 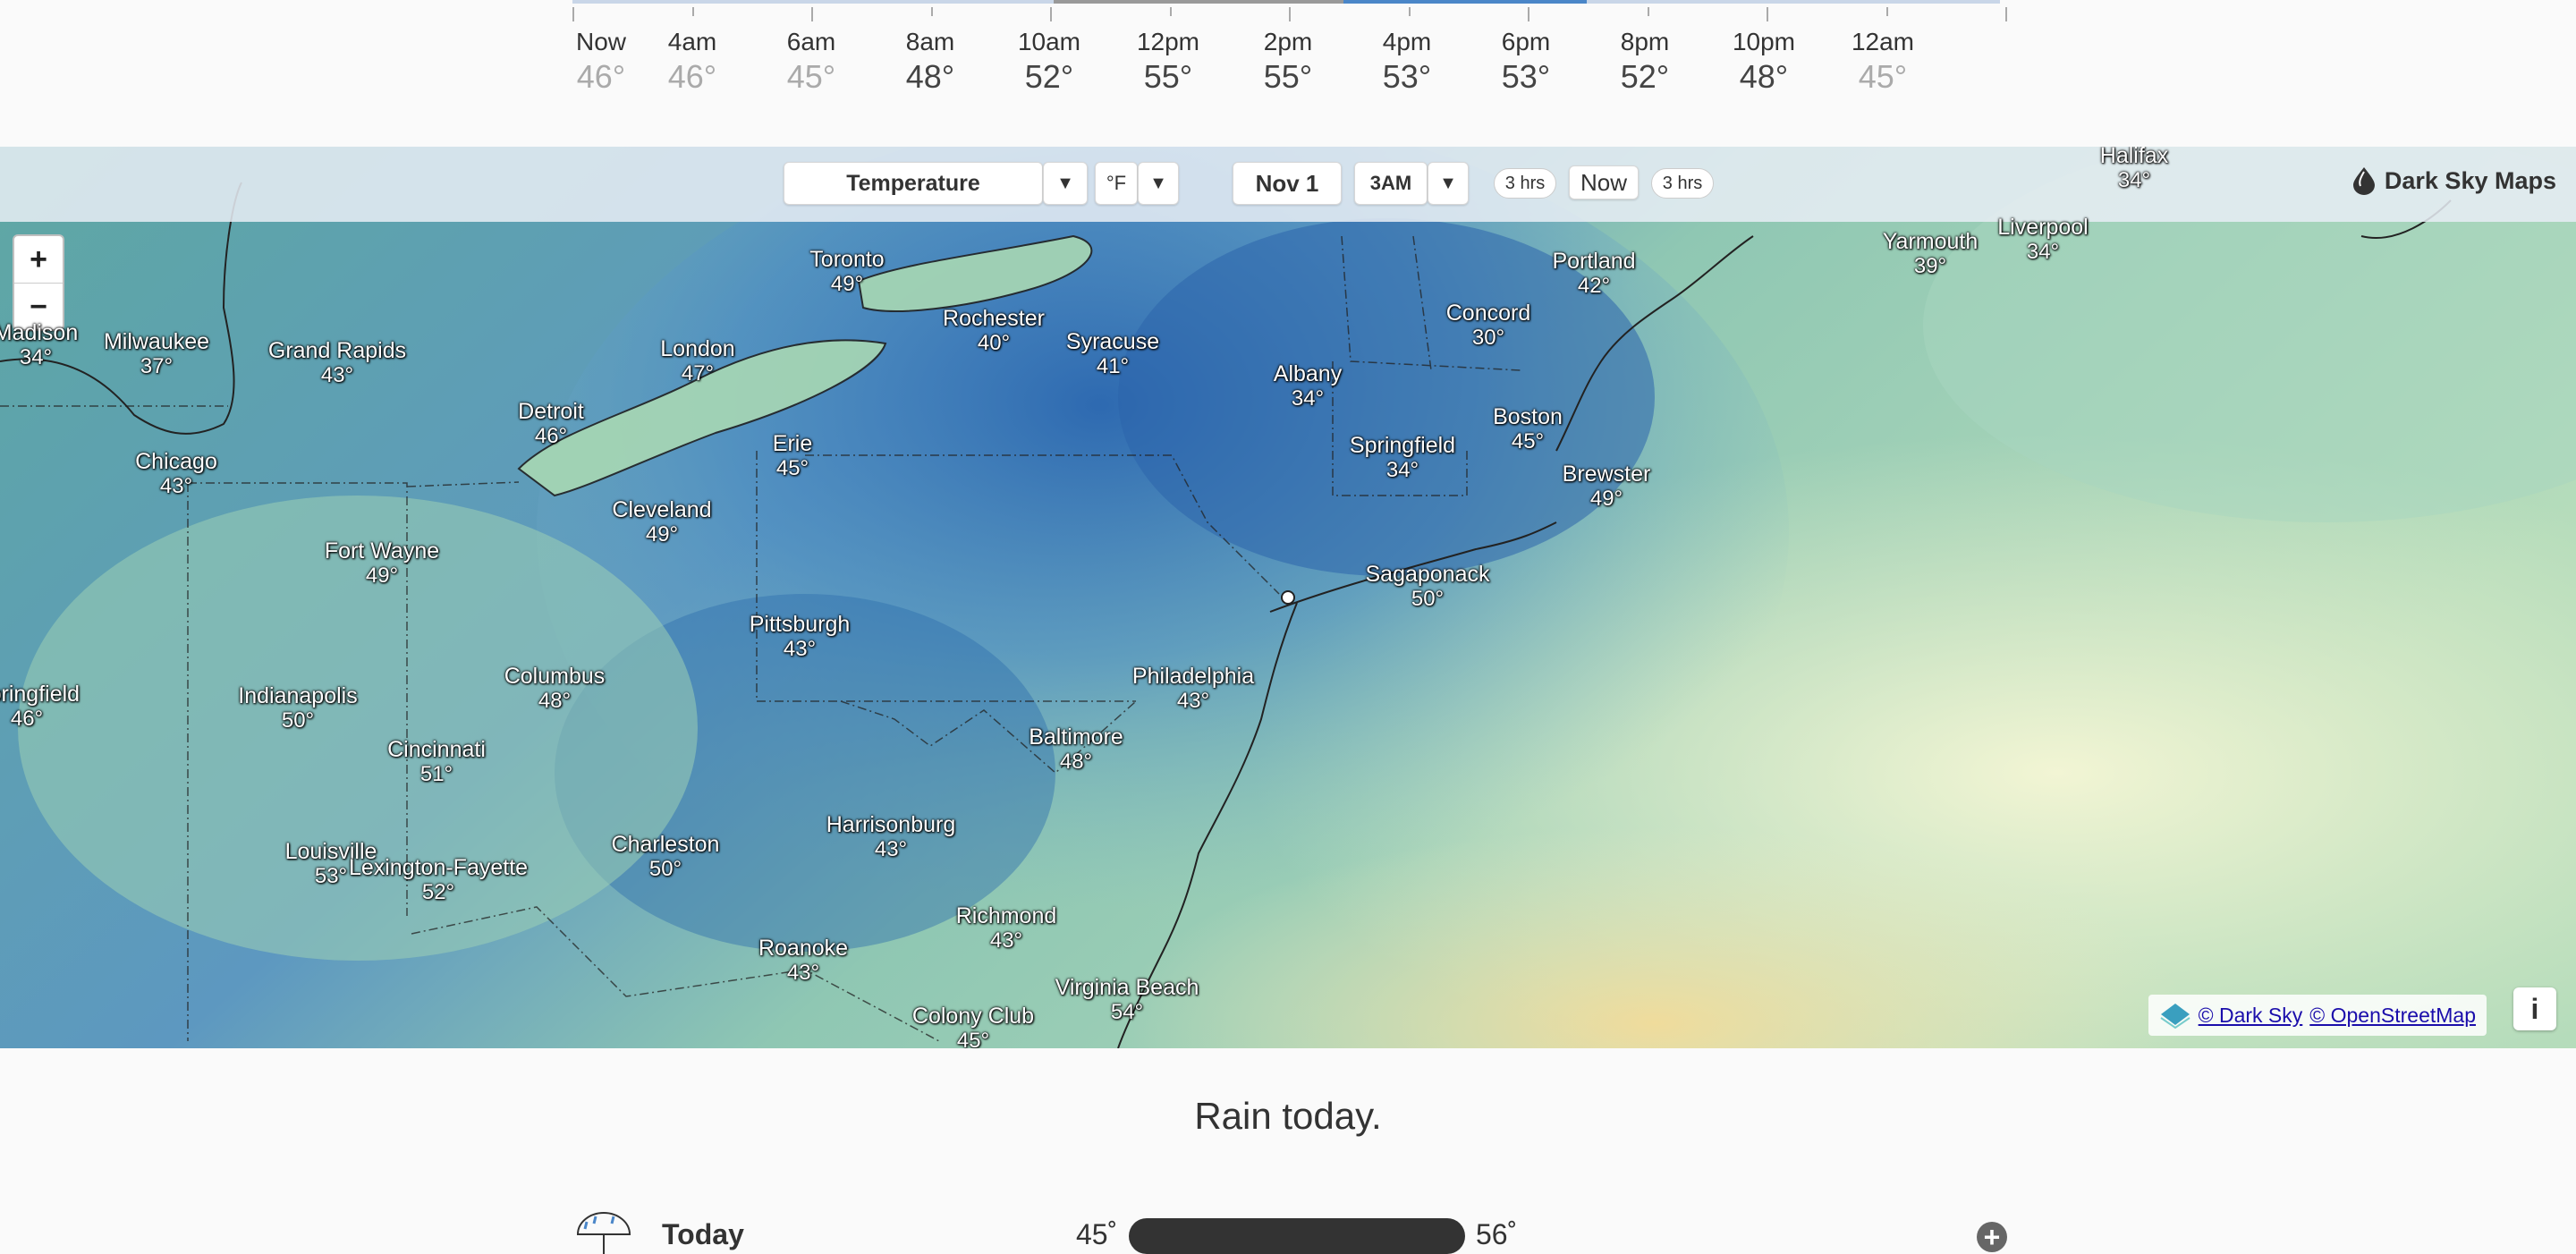 I want to click on hour-temp: 55°, so click(x=1288, y=76).